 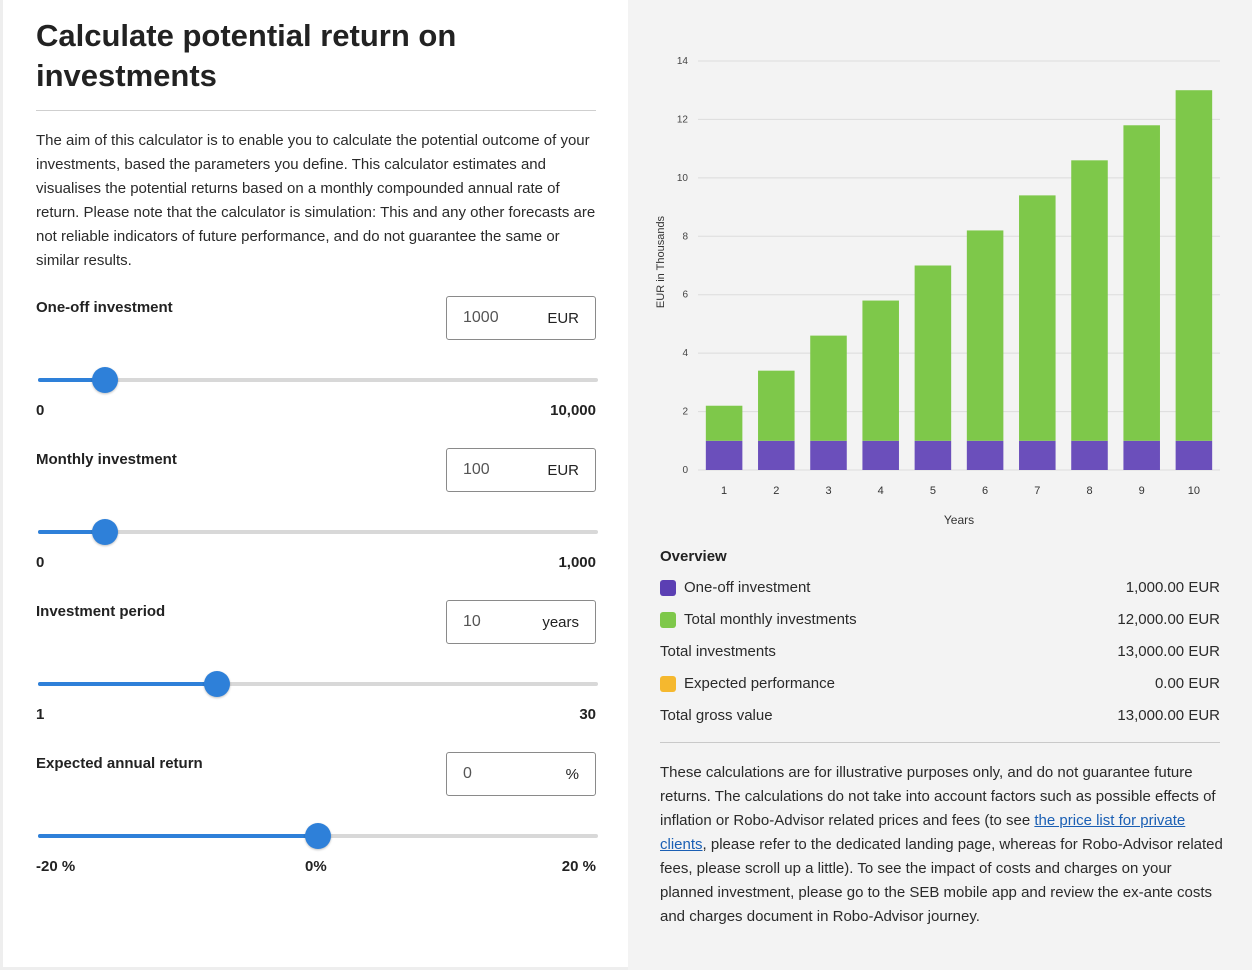 What do you see at coordinates (933, 491) in the screenshot?
I see `x-tick-label: 5` at bounding box center [933, 491].